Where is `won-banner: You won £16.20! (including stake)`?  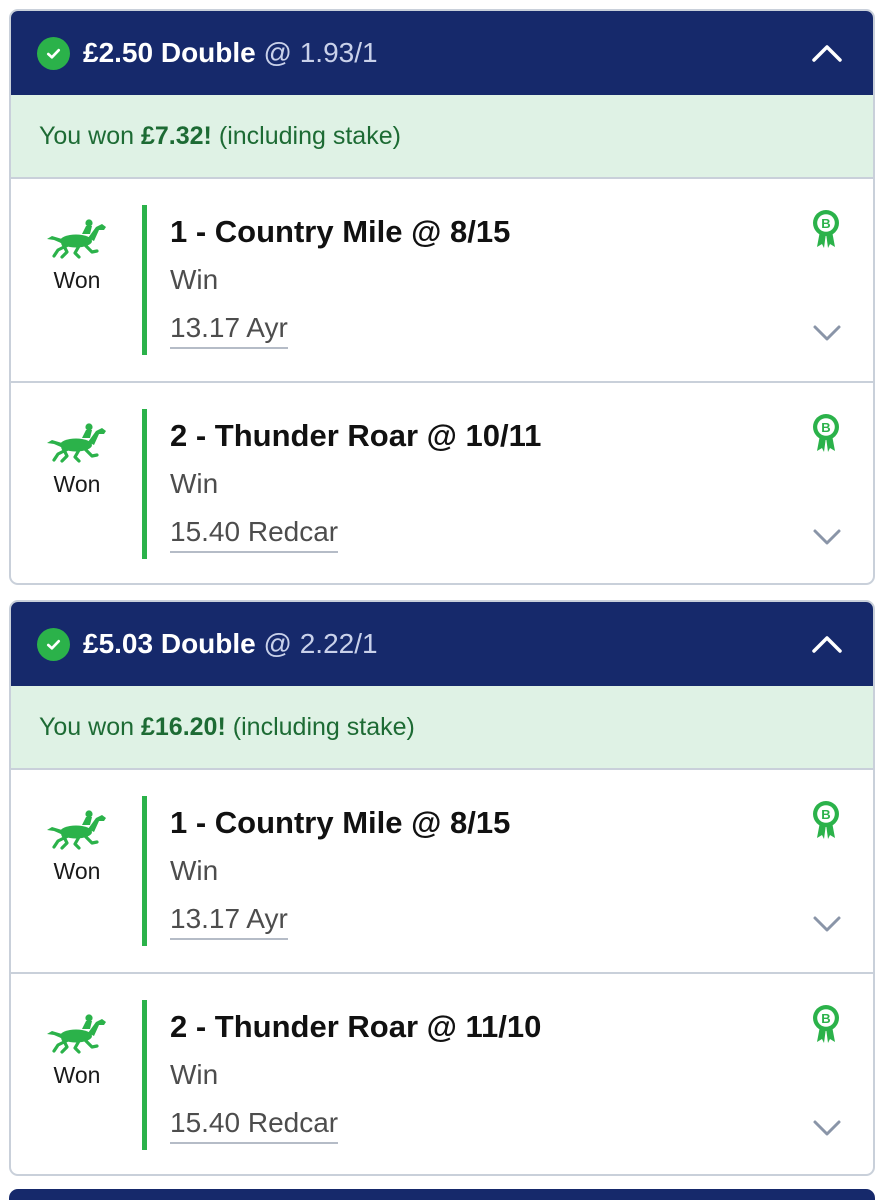
won-banner: You won £16.20! (including stake) is located at coordinates (442, 728).